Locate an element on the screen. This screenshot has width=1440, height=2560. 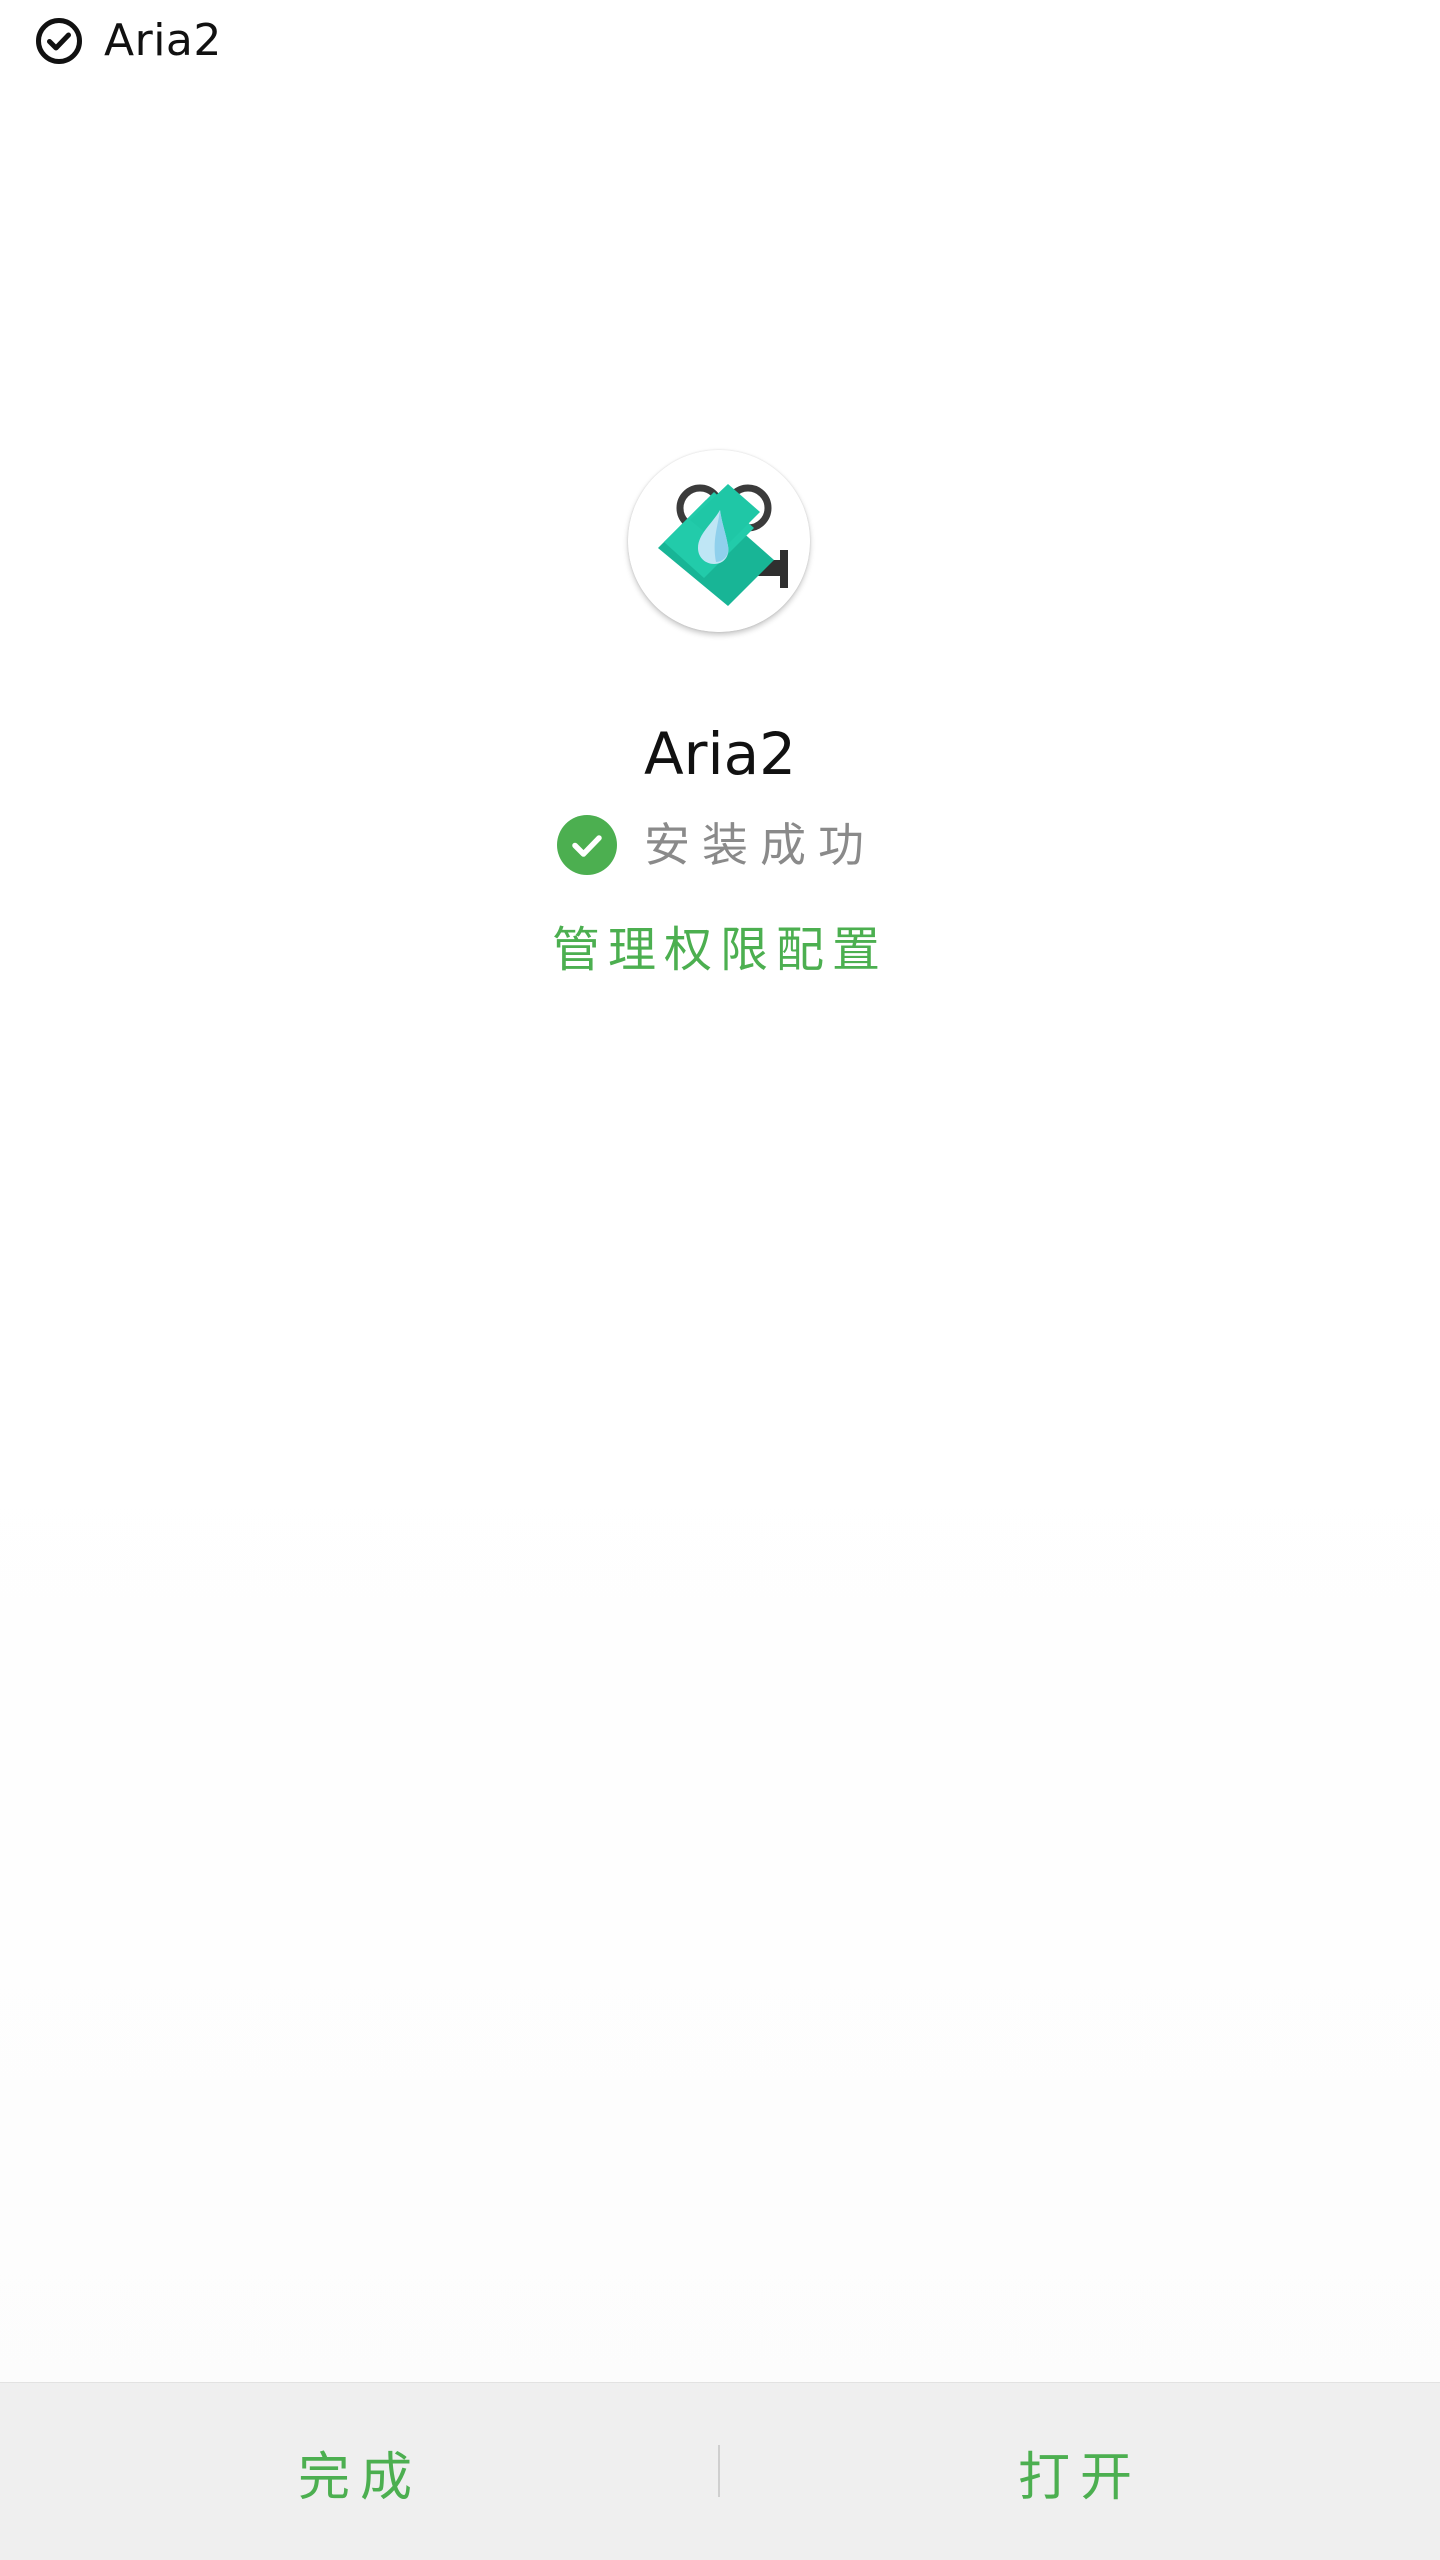
open-button: 打开 is located at coordinates (1080, 2471).